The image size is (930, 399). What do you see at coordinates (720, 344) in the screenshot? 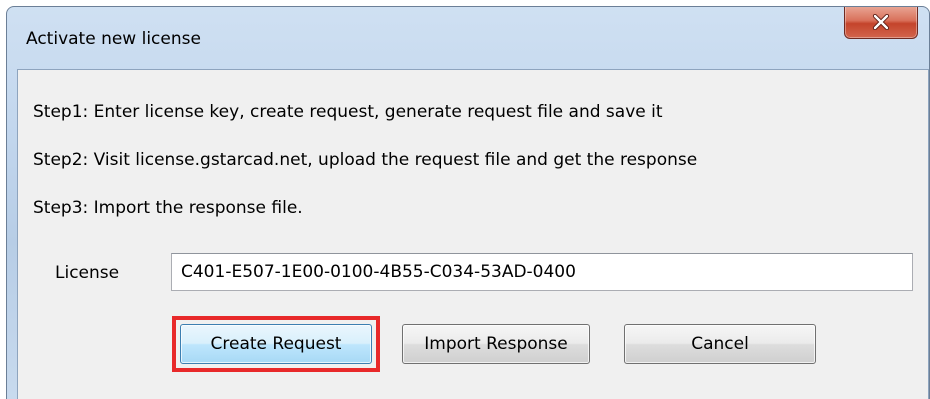
I see `cancel-button: Cancel` at bounding box center [720, 344].